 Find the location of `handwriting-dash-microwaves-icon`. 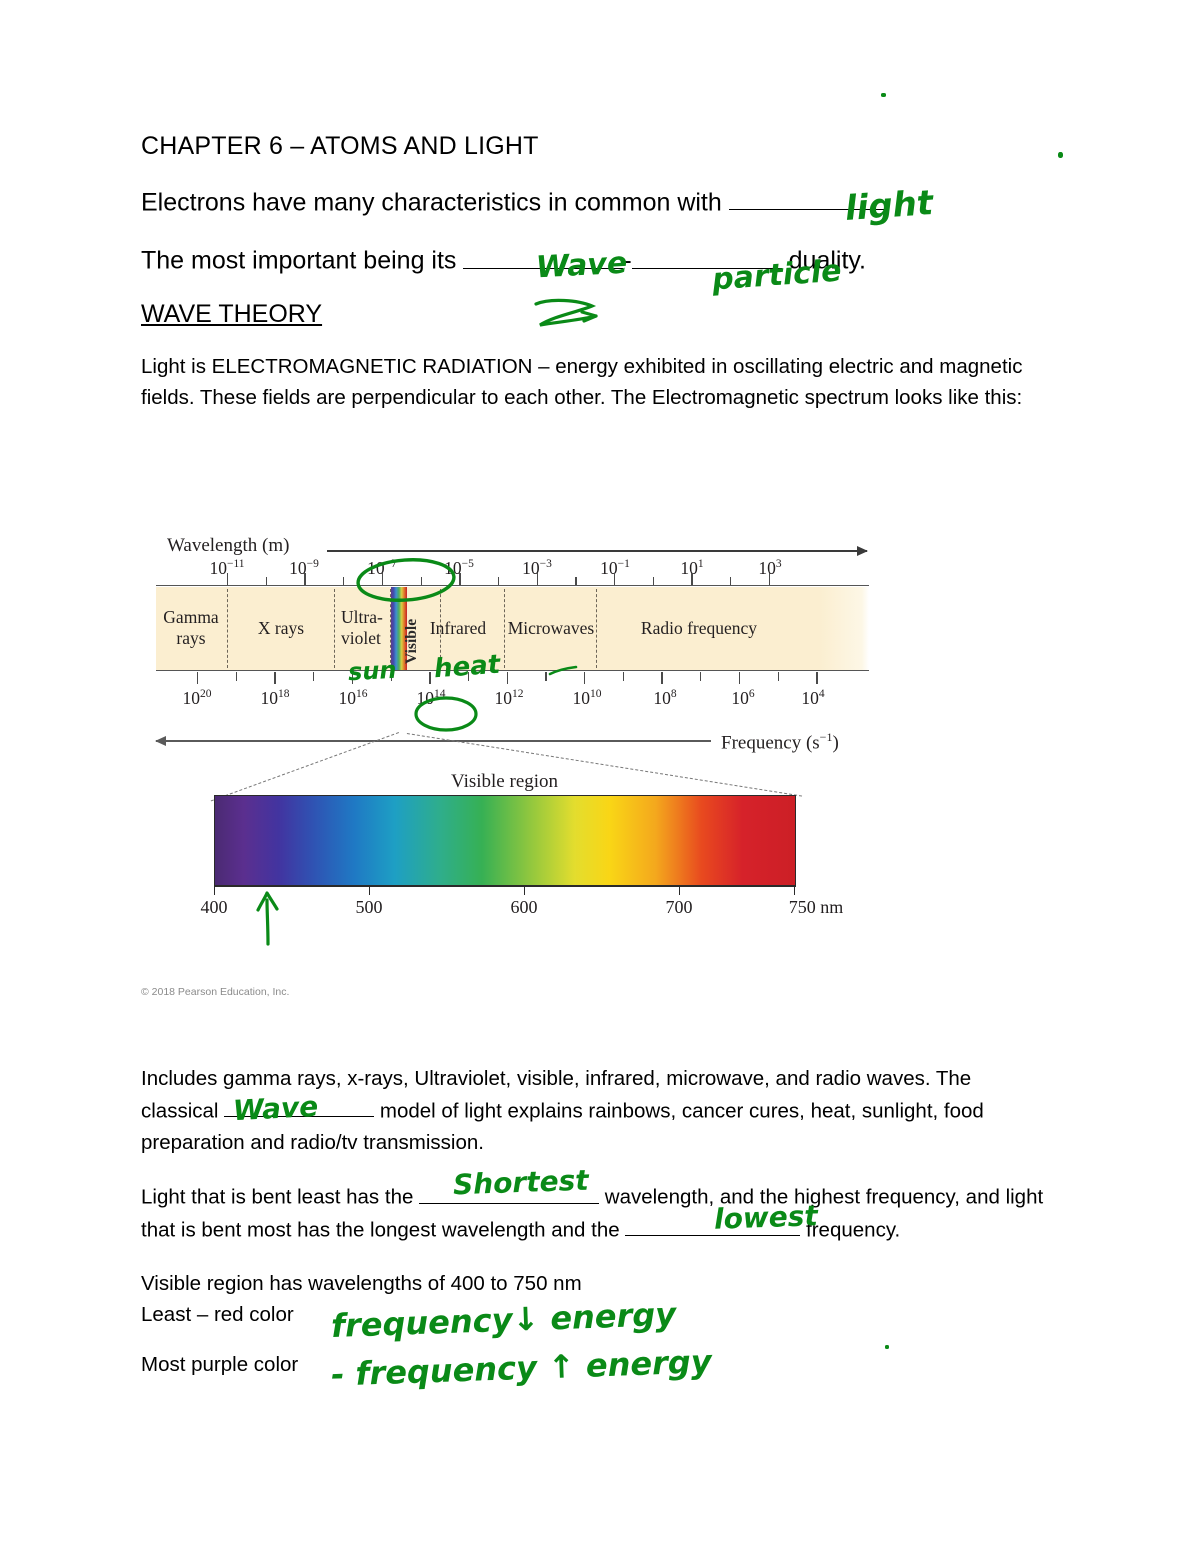

handwriting-dash-microwaves-icon is located at coordinates (563, 670).